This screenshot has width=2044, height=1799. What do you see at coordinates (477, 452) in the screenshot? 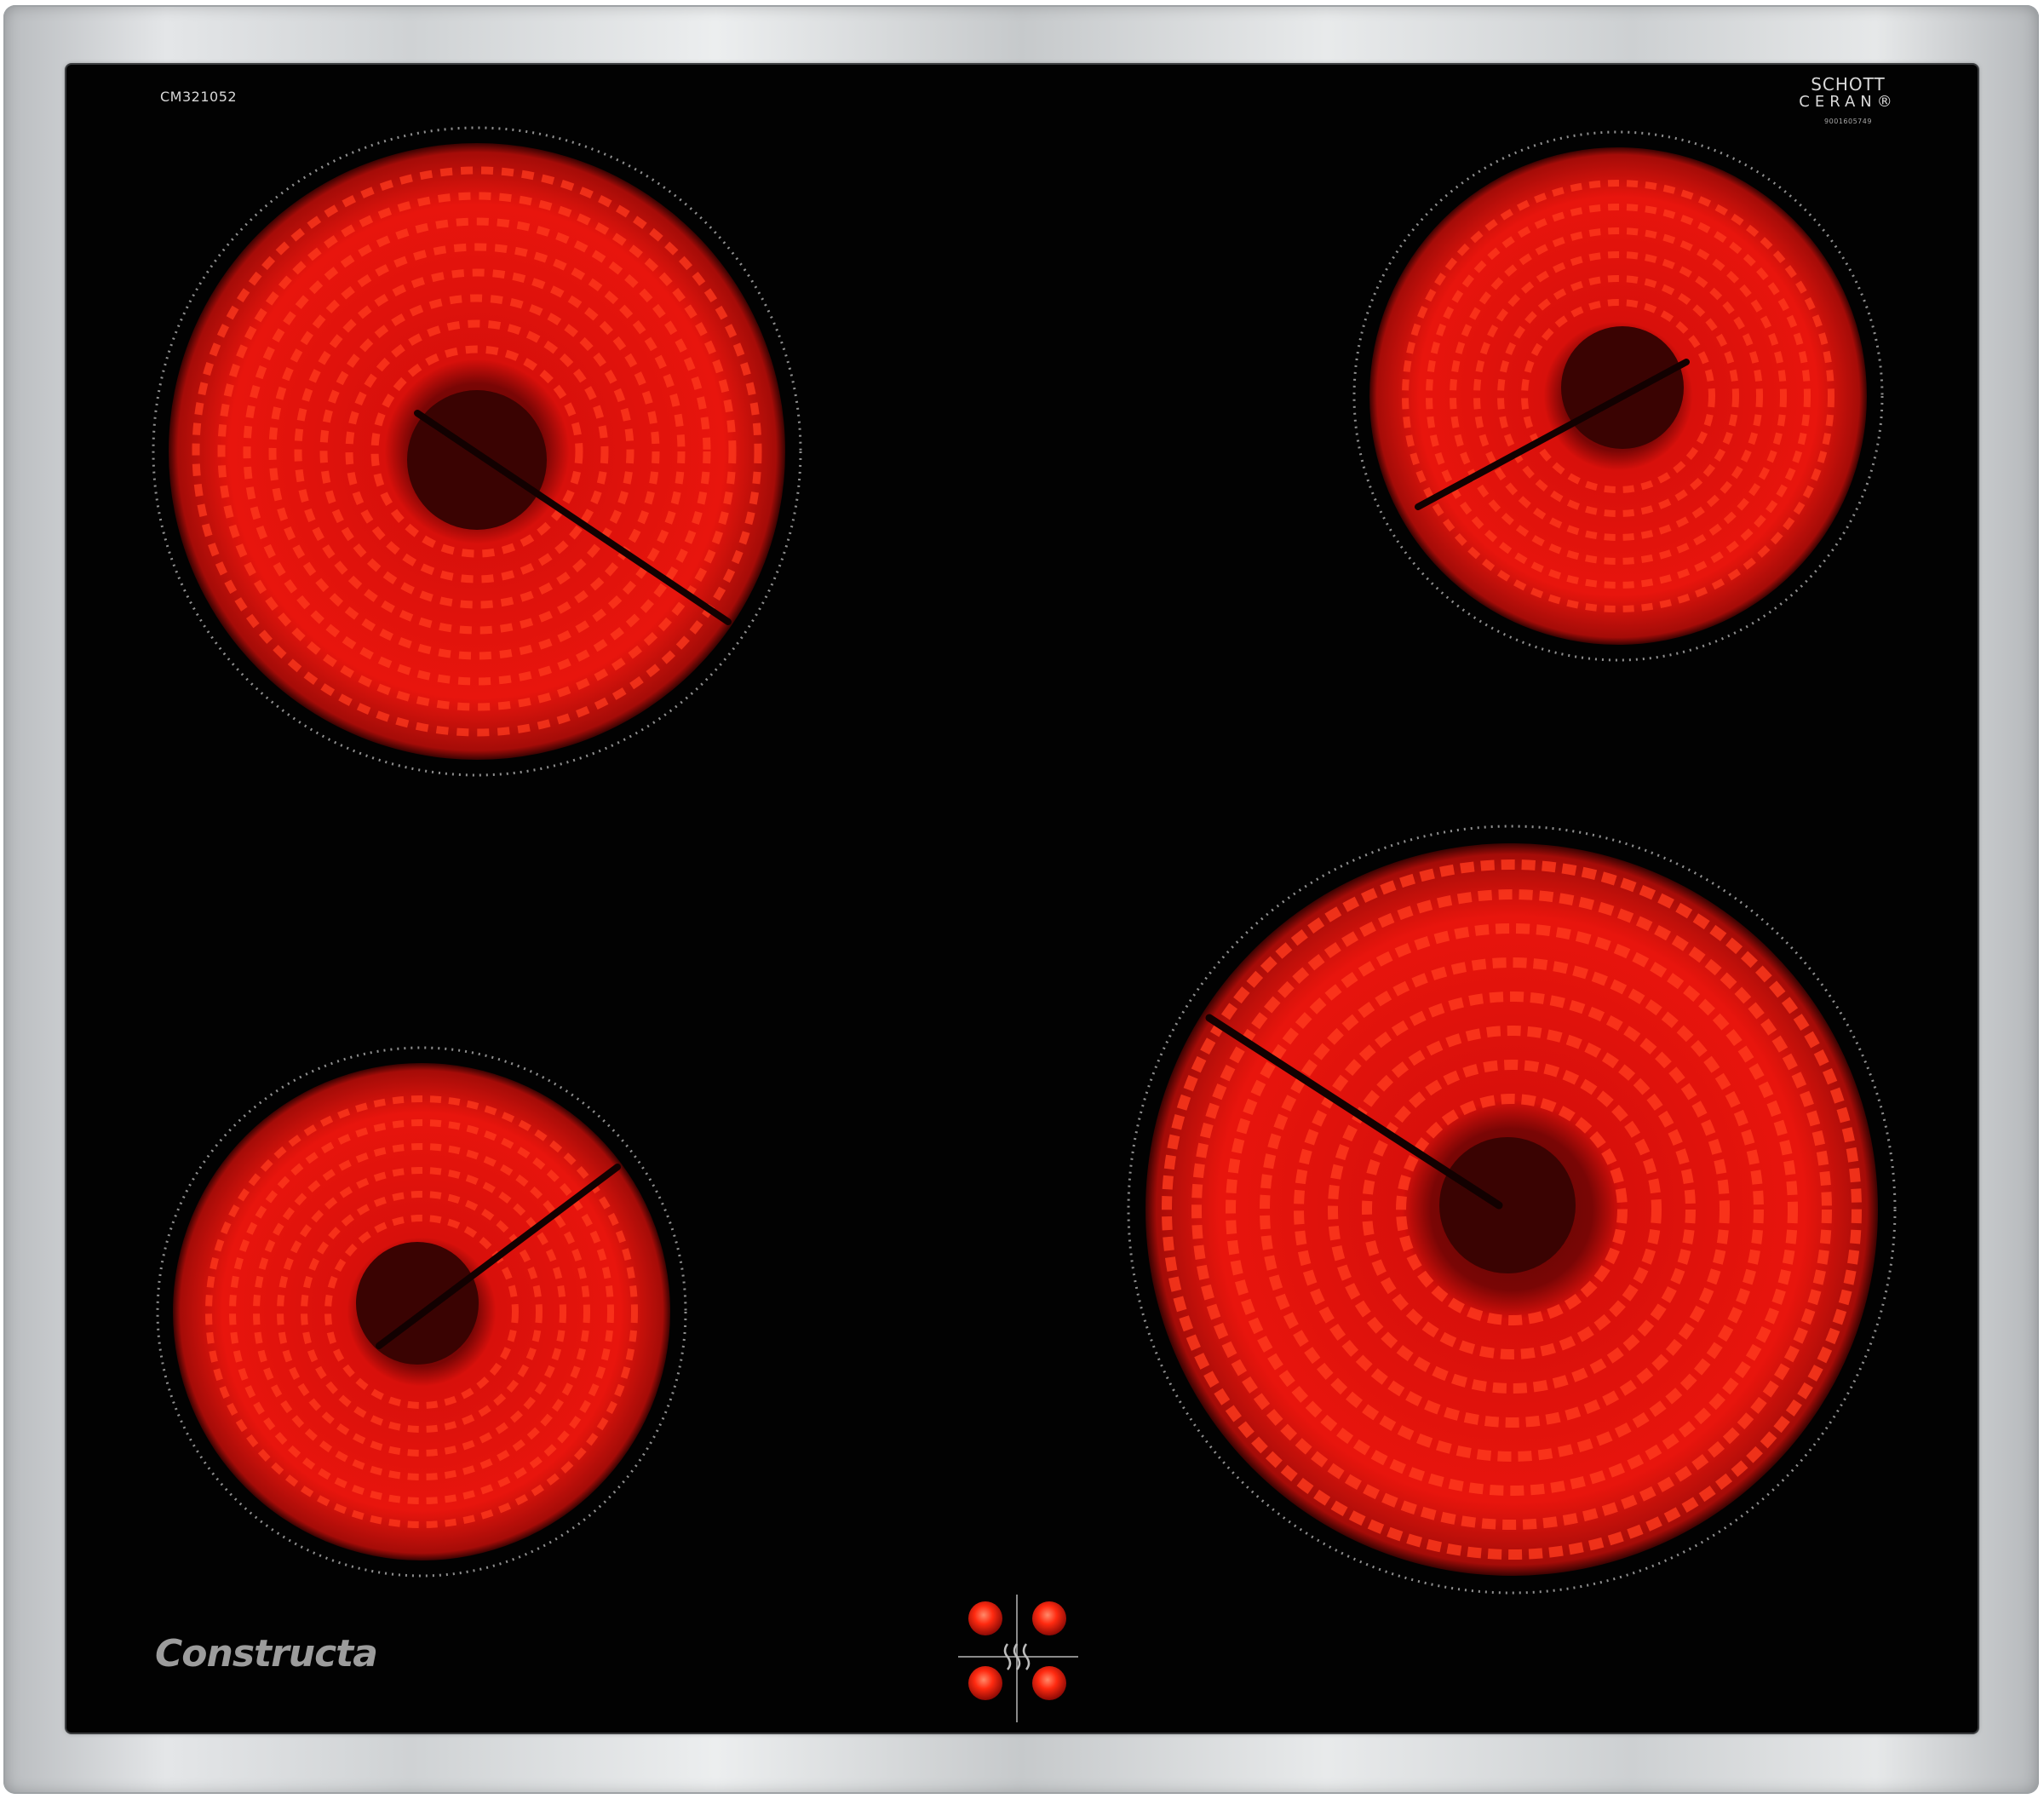
I see `zone-rear-left` at bounding box center [477, 452].